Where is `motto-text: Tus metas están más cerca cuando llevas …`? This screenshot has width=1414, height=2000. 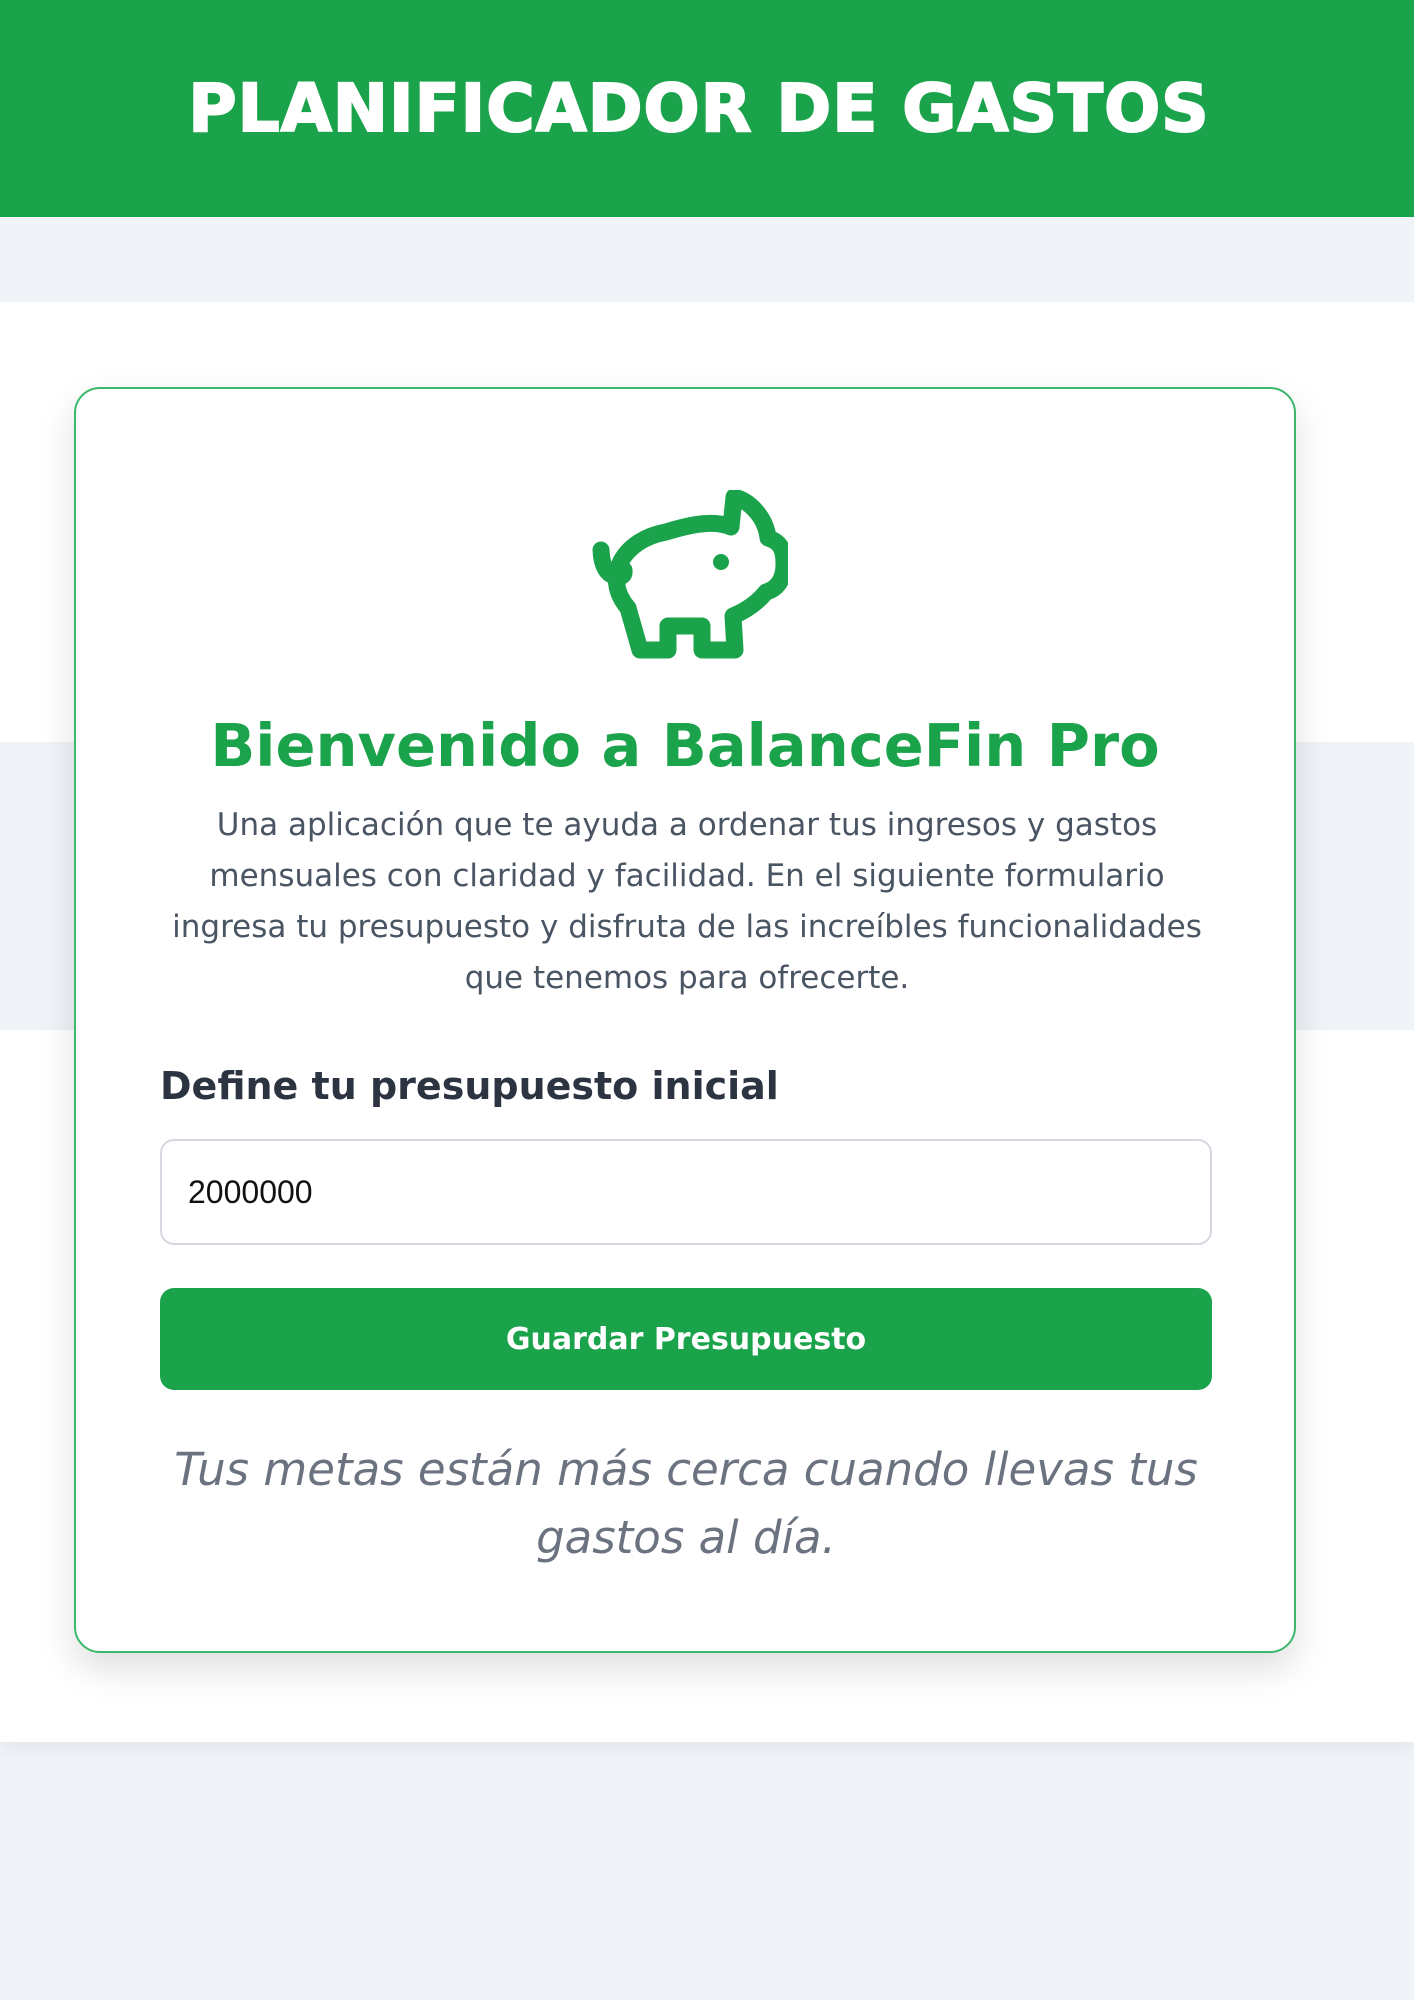
motto-text: Tus metas están más cerca cuando llevas … is located at coordinates (686, 1503).